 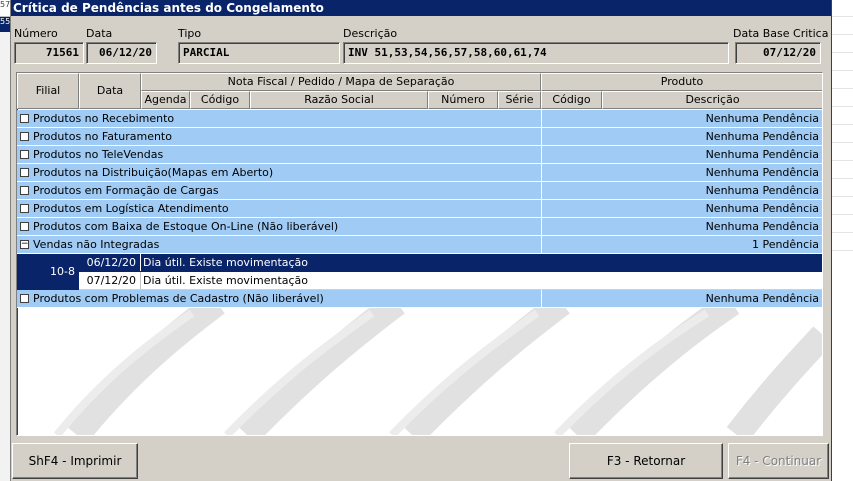 I want to click on group-row-label: Produtos em Logística Atendimento, so click(x=131, y=208).